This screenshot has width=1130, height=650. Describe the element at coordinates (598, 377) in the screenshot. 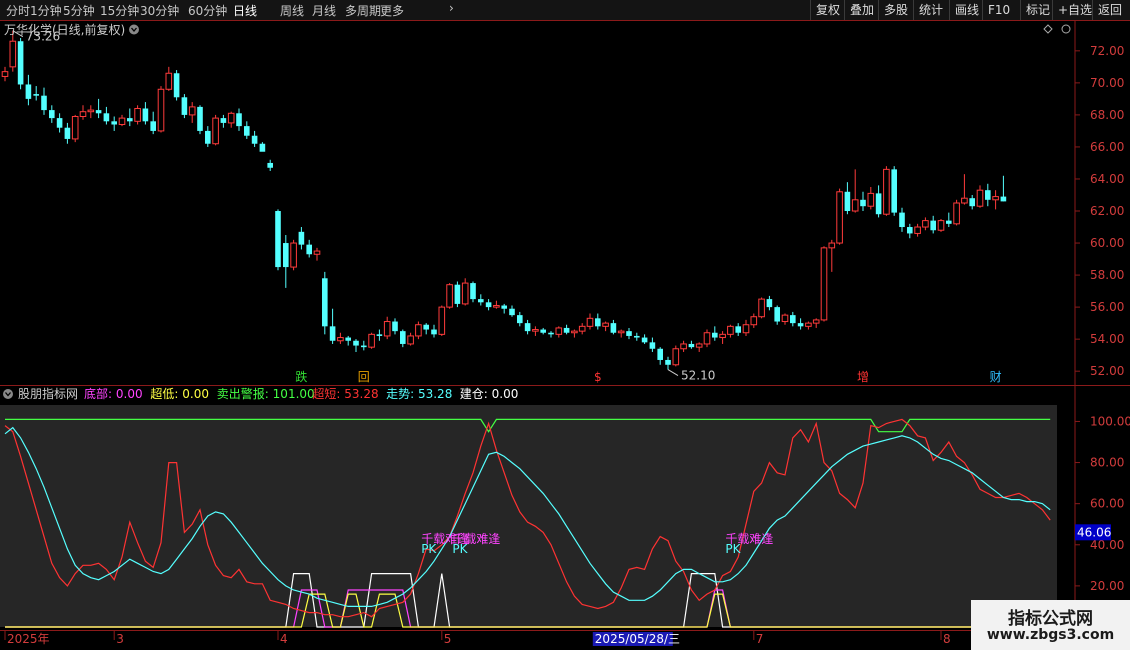

I see `signal-marker-2: $` at that location.